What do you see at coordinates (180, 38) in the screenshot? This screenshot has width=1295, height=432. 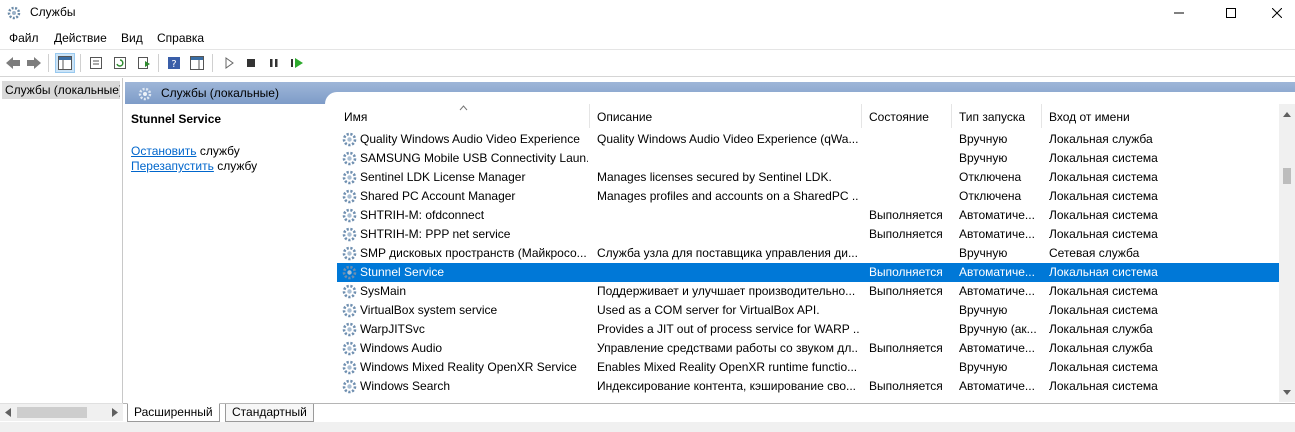 I see `menu-help: Справка` at bounding box center [180, 38].